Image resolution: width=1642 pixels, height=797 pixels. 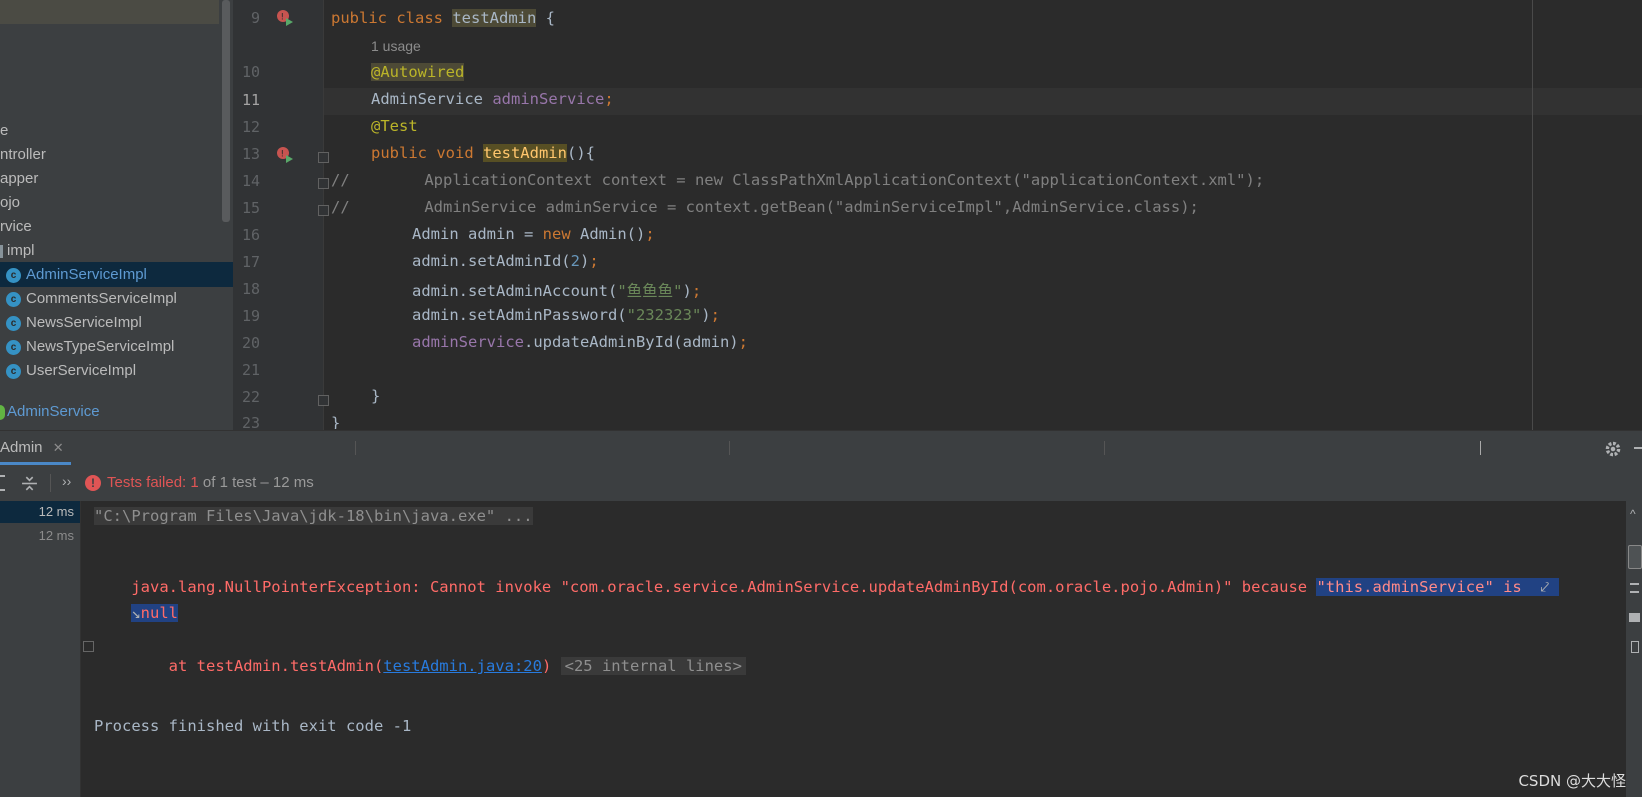 What do you see at coordinates (93, 483) in the screenshot?
I see `error-icon: !` at bounding box center [93, 483].